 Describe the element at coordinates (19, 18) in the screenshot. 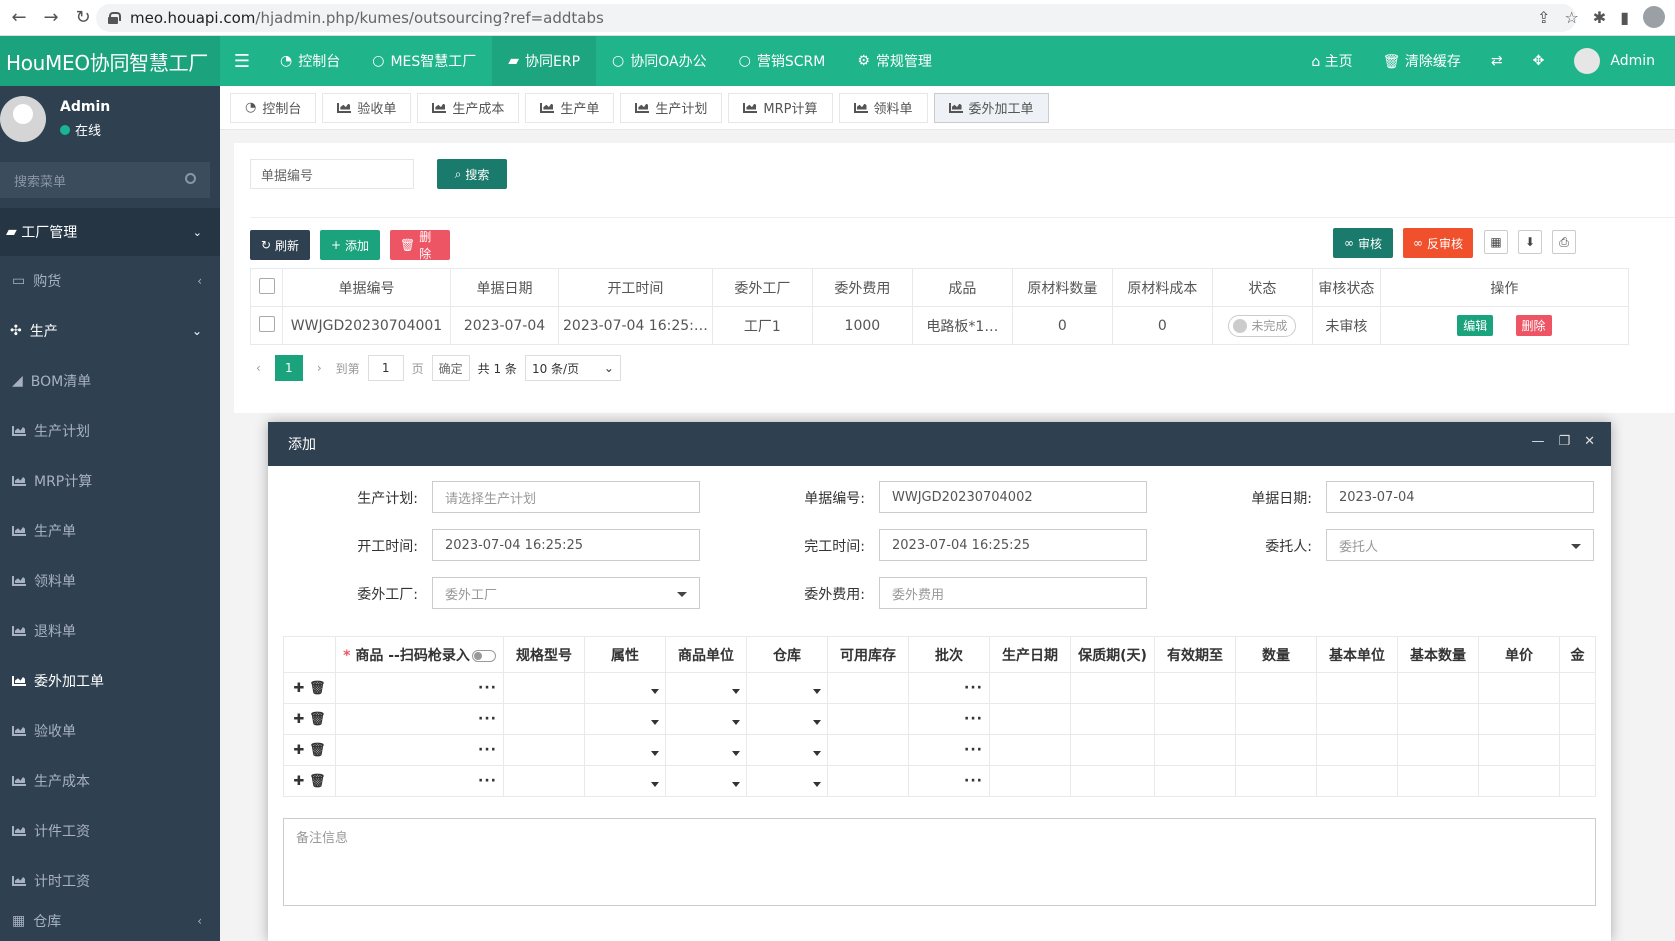

I see `back-icon: ←` at that location.